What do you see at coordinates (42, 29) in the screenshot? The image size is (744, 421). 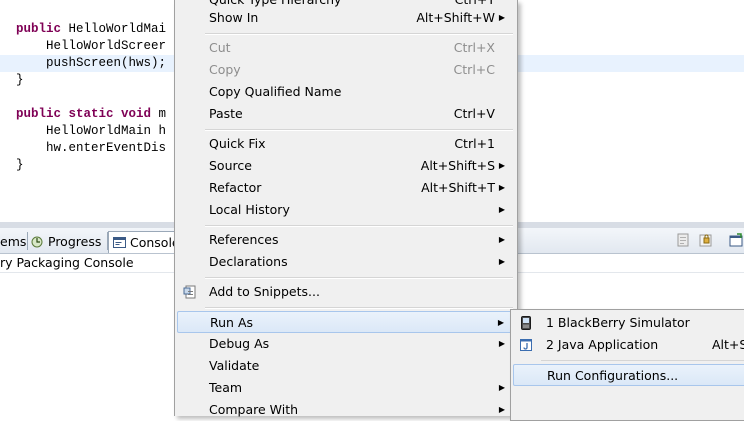 I see `code-keyword: public` at bounding box center [42, 29].